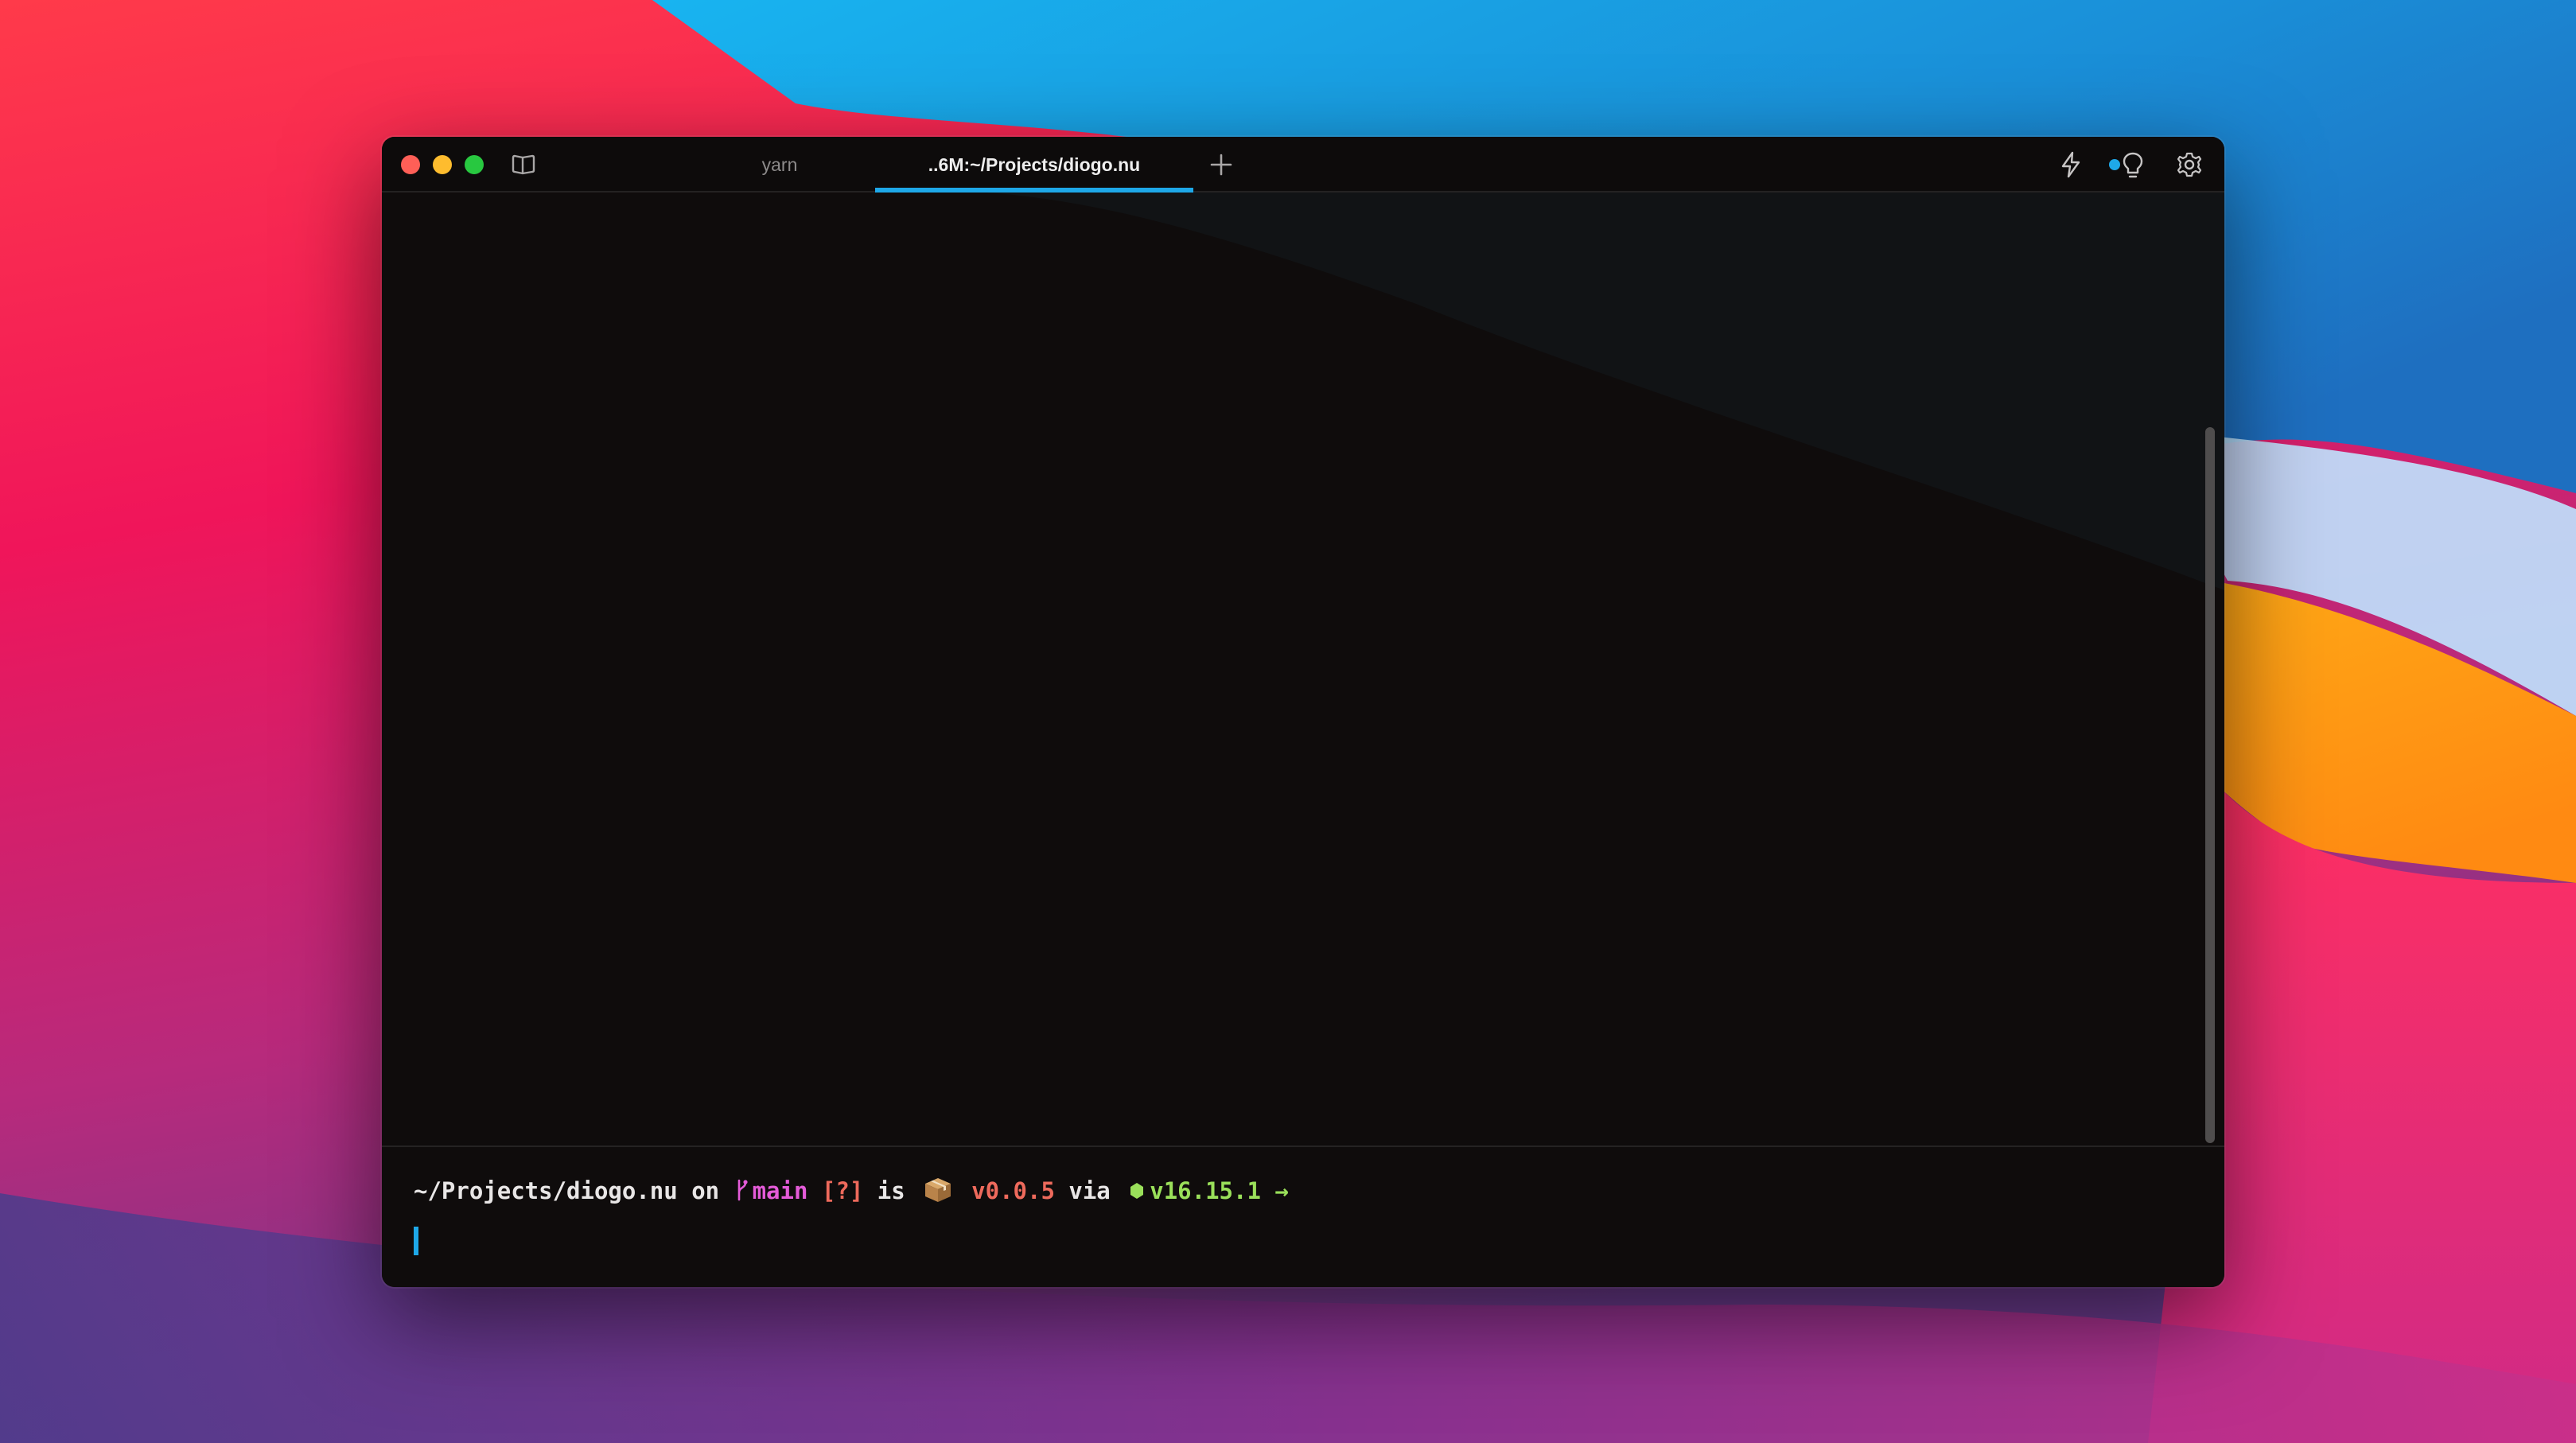 This screenshot has width=2576, height=1443. Describe the element at coordinates (2115, 164) in the screenshot. I see `status-dot` at that location.